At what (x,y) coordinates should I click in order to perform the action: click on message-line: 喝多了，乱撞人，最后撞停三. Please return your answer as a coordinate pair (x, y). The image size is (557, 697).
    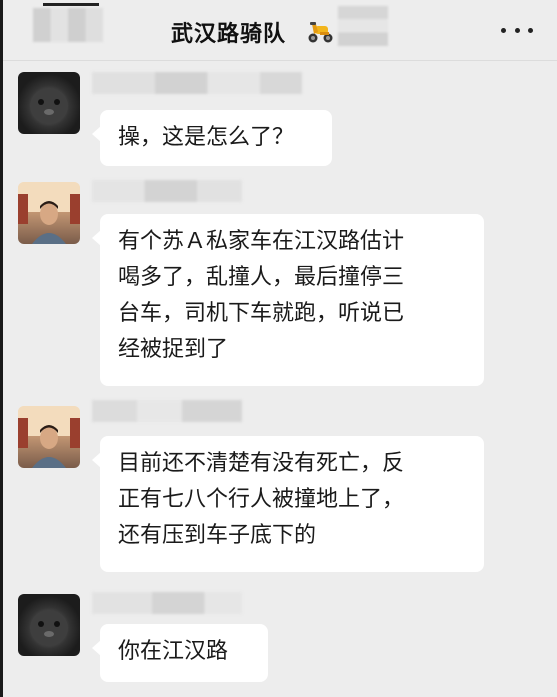
    Looking at the image, I should click on (261, 277).